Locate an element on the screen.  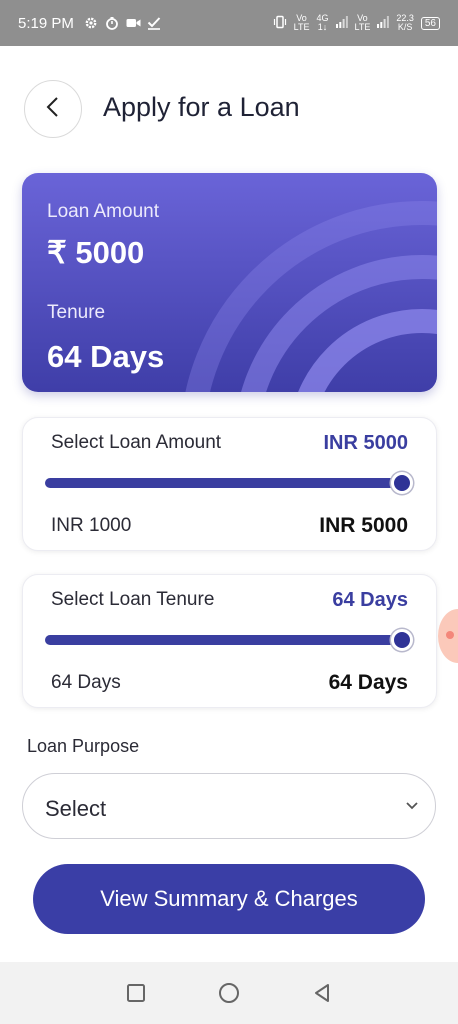
loan-tenure-slider-track is located at coordinates (223, 640).